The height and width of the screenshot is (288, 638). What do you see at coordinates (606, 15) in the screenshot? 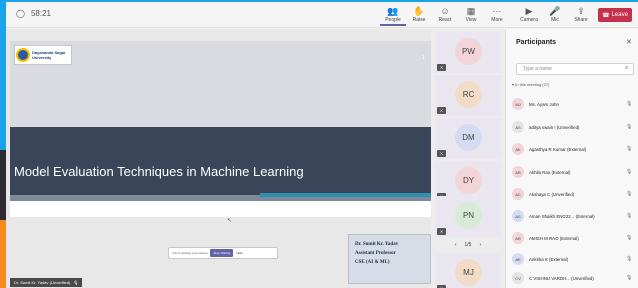
I see `phone-hangup-icon: ☎` at bounding box center [606, 15].